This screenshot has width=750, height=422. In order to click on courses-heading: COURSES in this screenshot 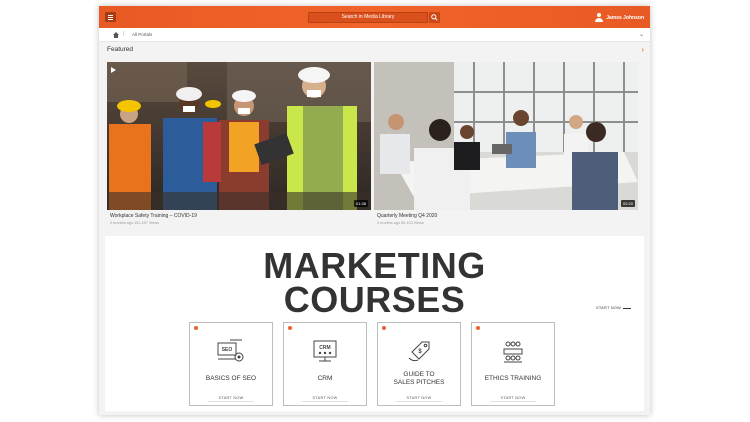, I will do `click(374, 299)`.